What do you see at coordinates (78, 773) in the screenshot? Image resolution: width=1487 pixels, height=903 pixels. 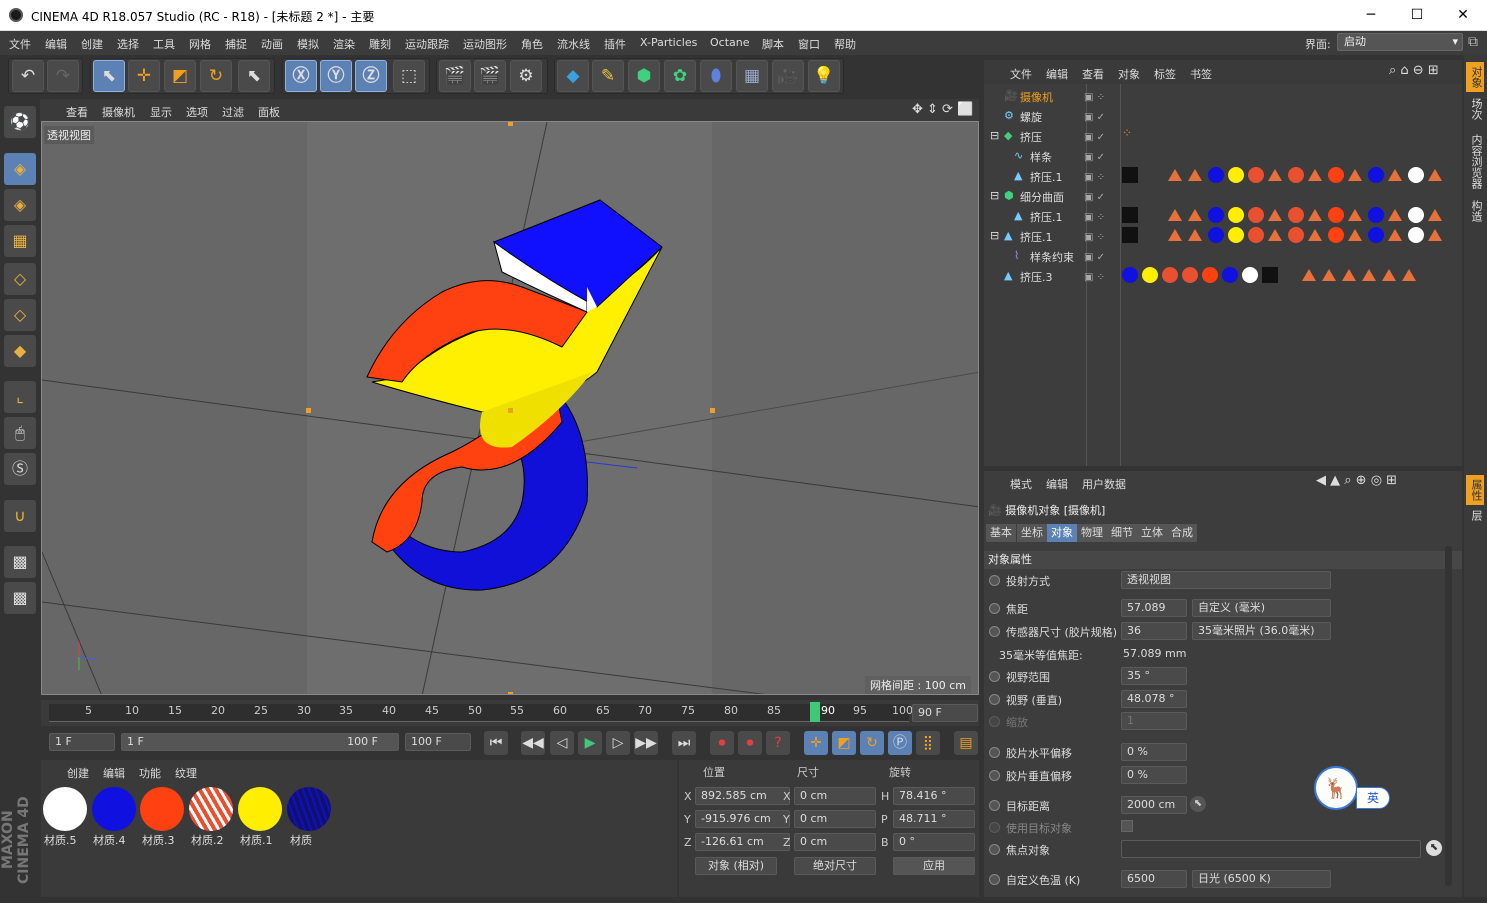 I see `mat-menu-create: 创建` at bounding box center [78, 773].